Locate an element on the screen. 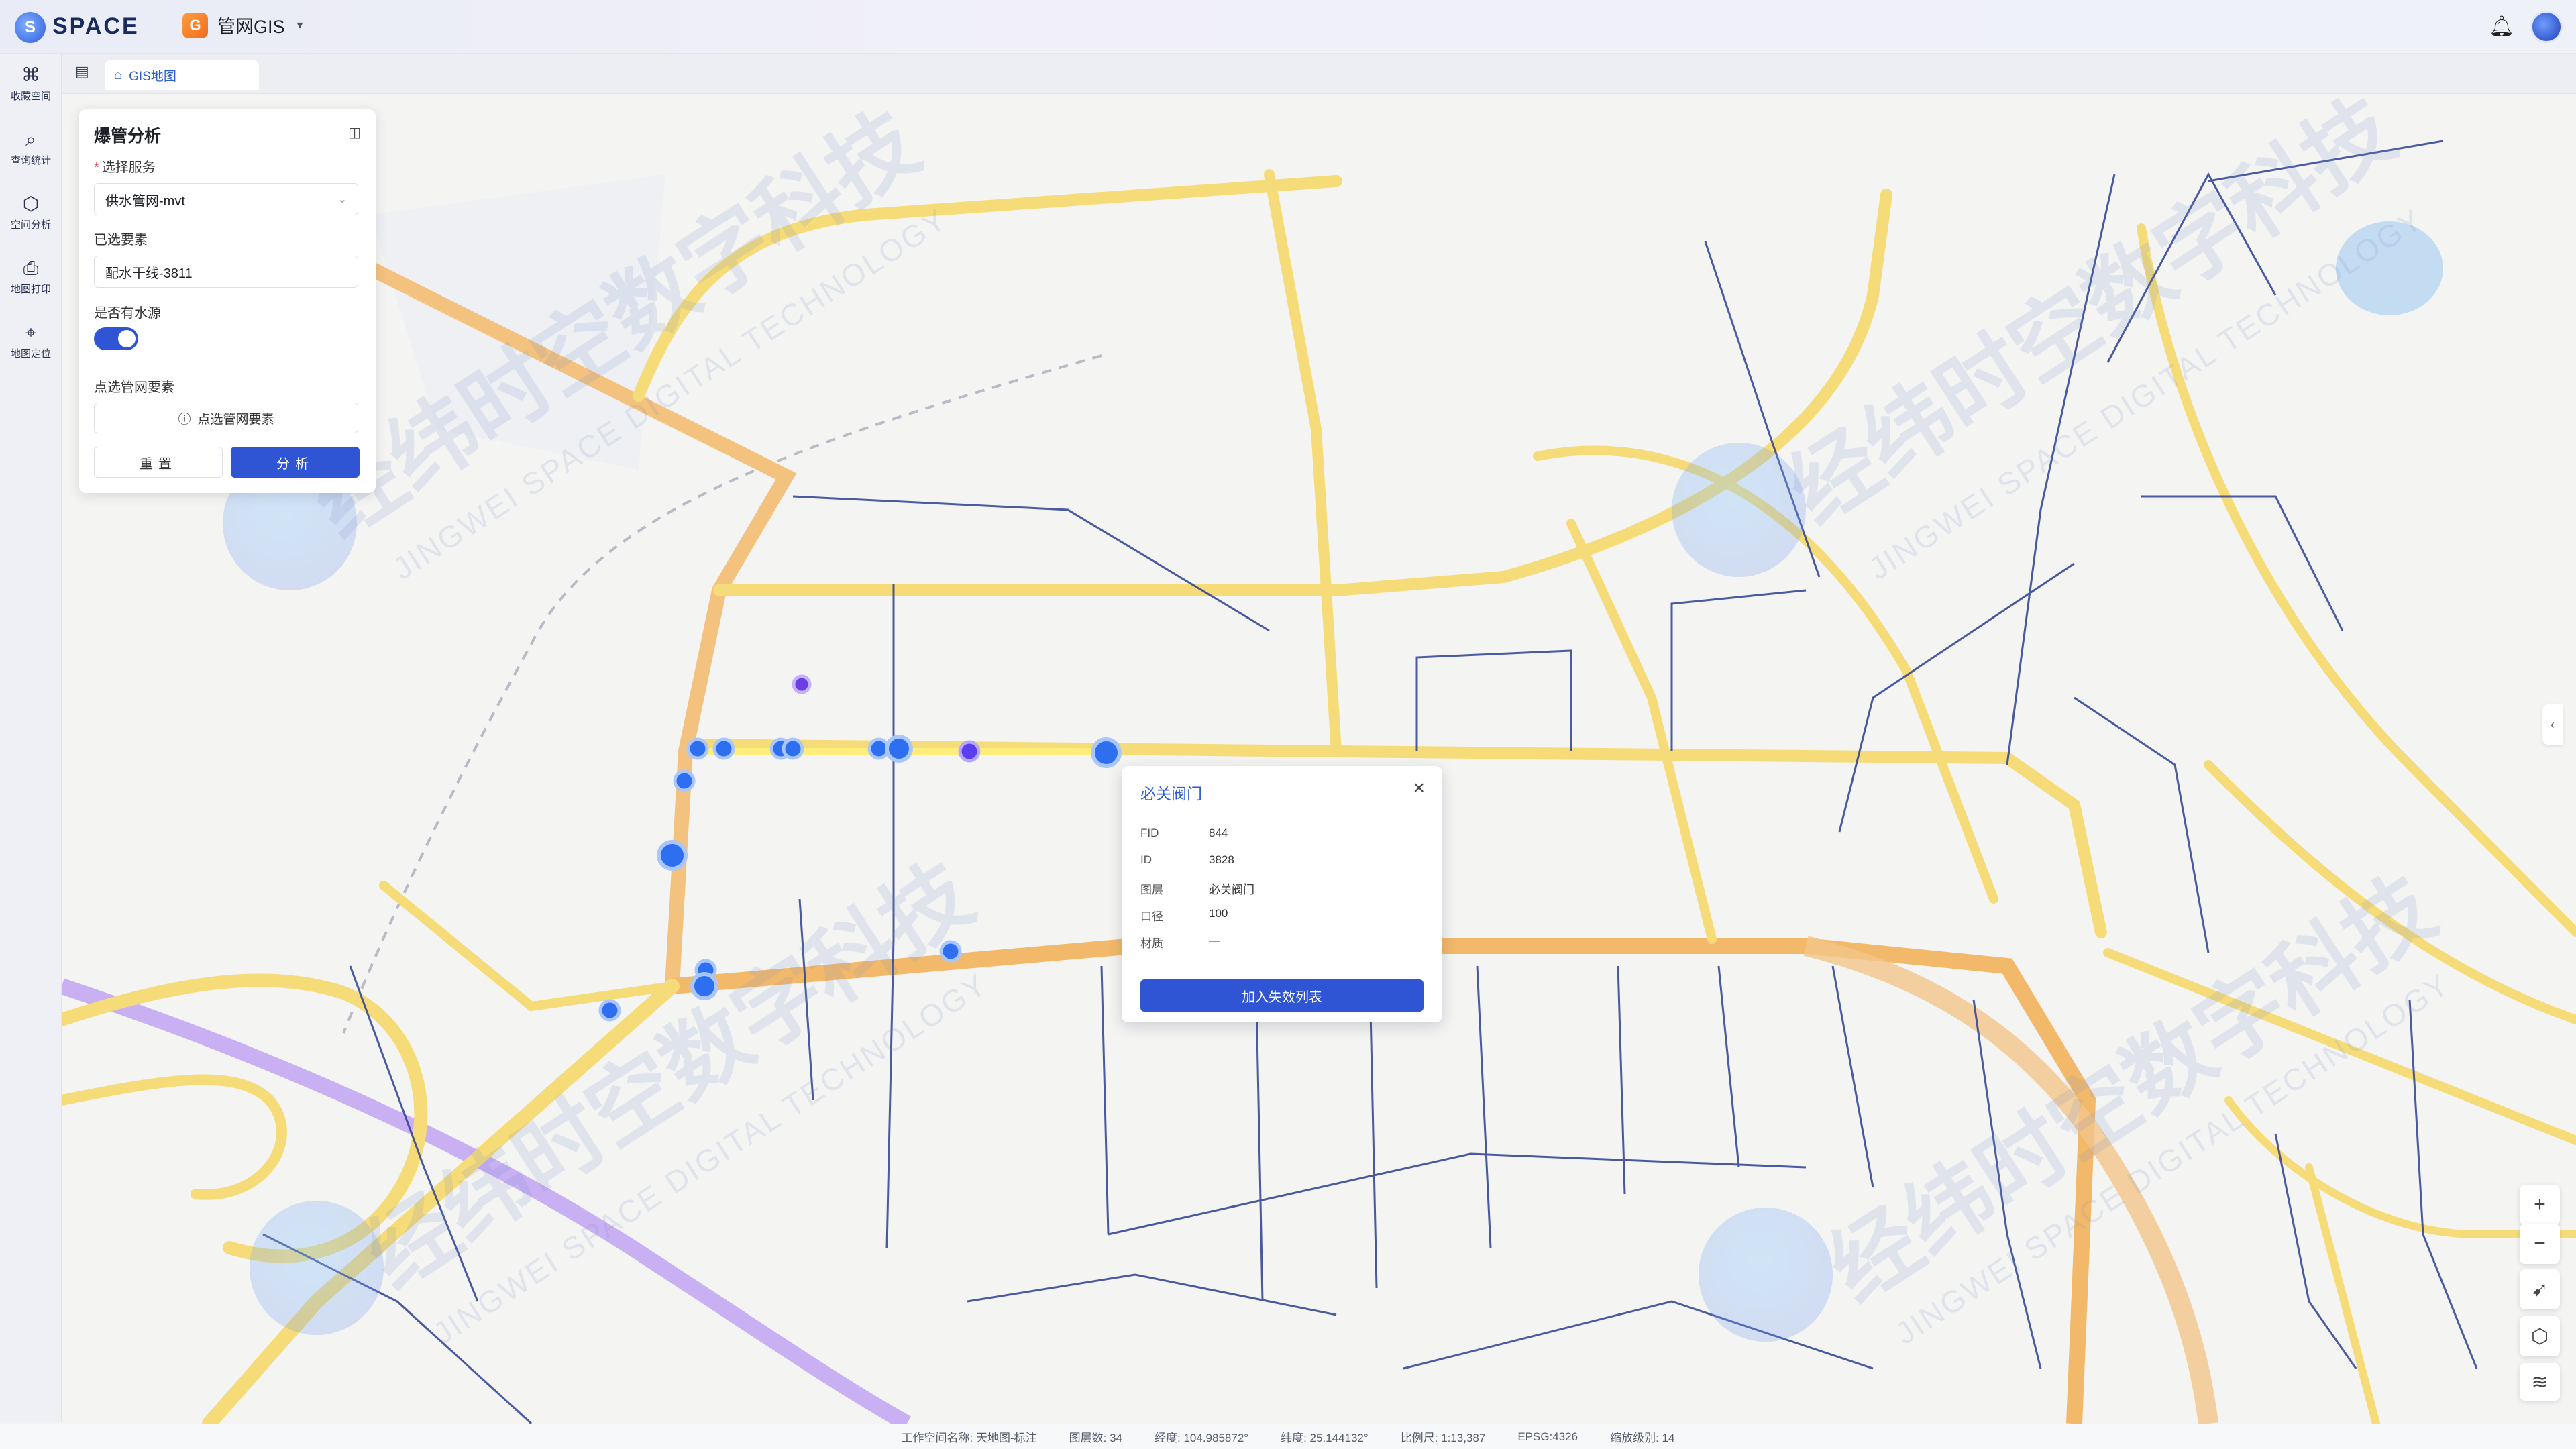  pick-feature-button: ⓘ 点选管网要素 is located at coordinates (226, 417).